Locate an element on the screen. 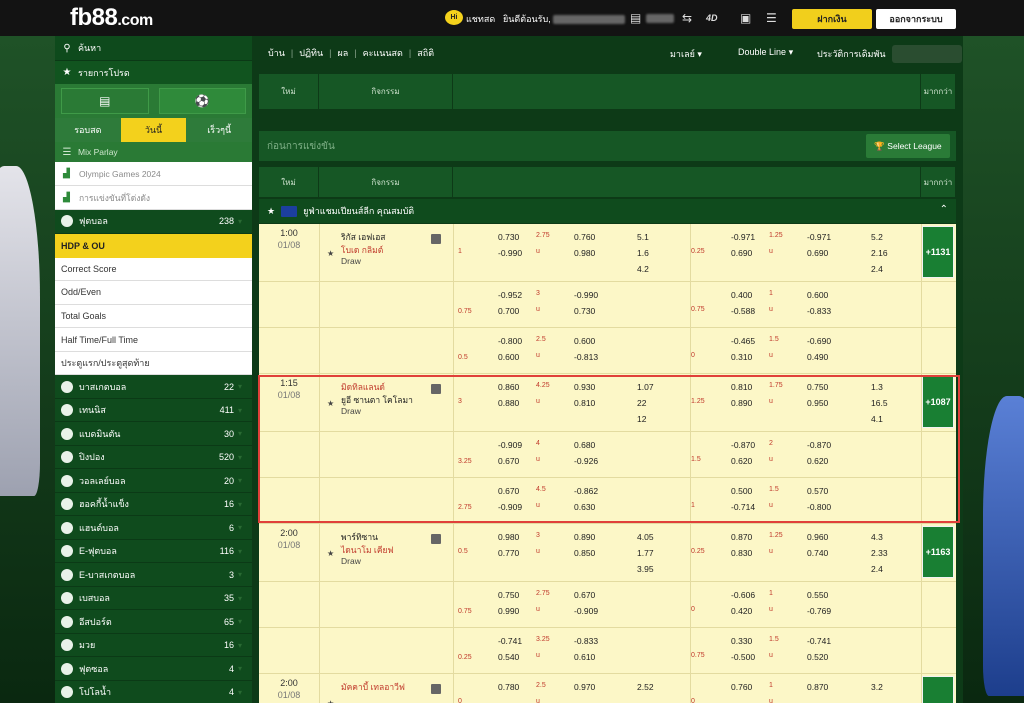 The image size is (1024, 703). sport-item: ฮอคกี้น้ำแข็ง 16 ▾ is located at coordinates (153, 504).